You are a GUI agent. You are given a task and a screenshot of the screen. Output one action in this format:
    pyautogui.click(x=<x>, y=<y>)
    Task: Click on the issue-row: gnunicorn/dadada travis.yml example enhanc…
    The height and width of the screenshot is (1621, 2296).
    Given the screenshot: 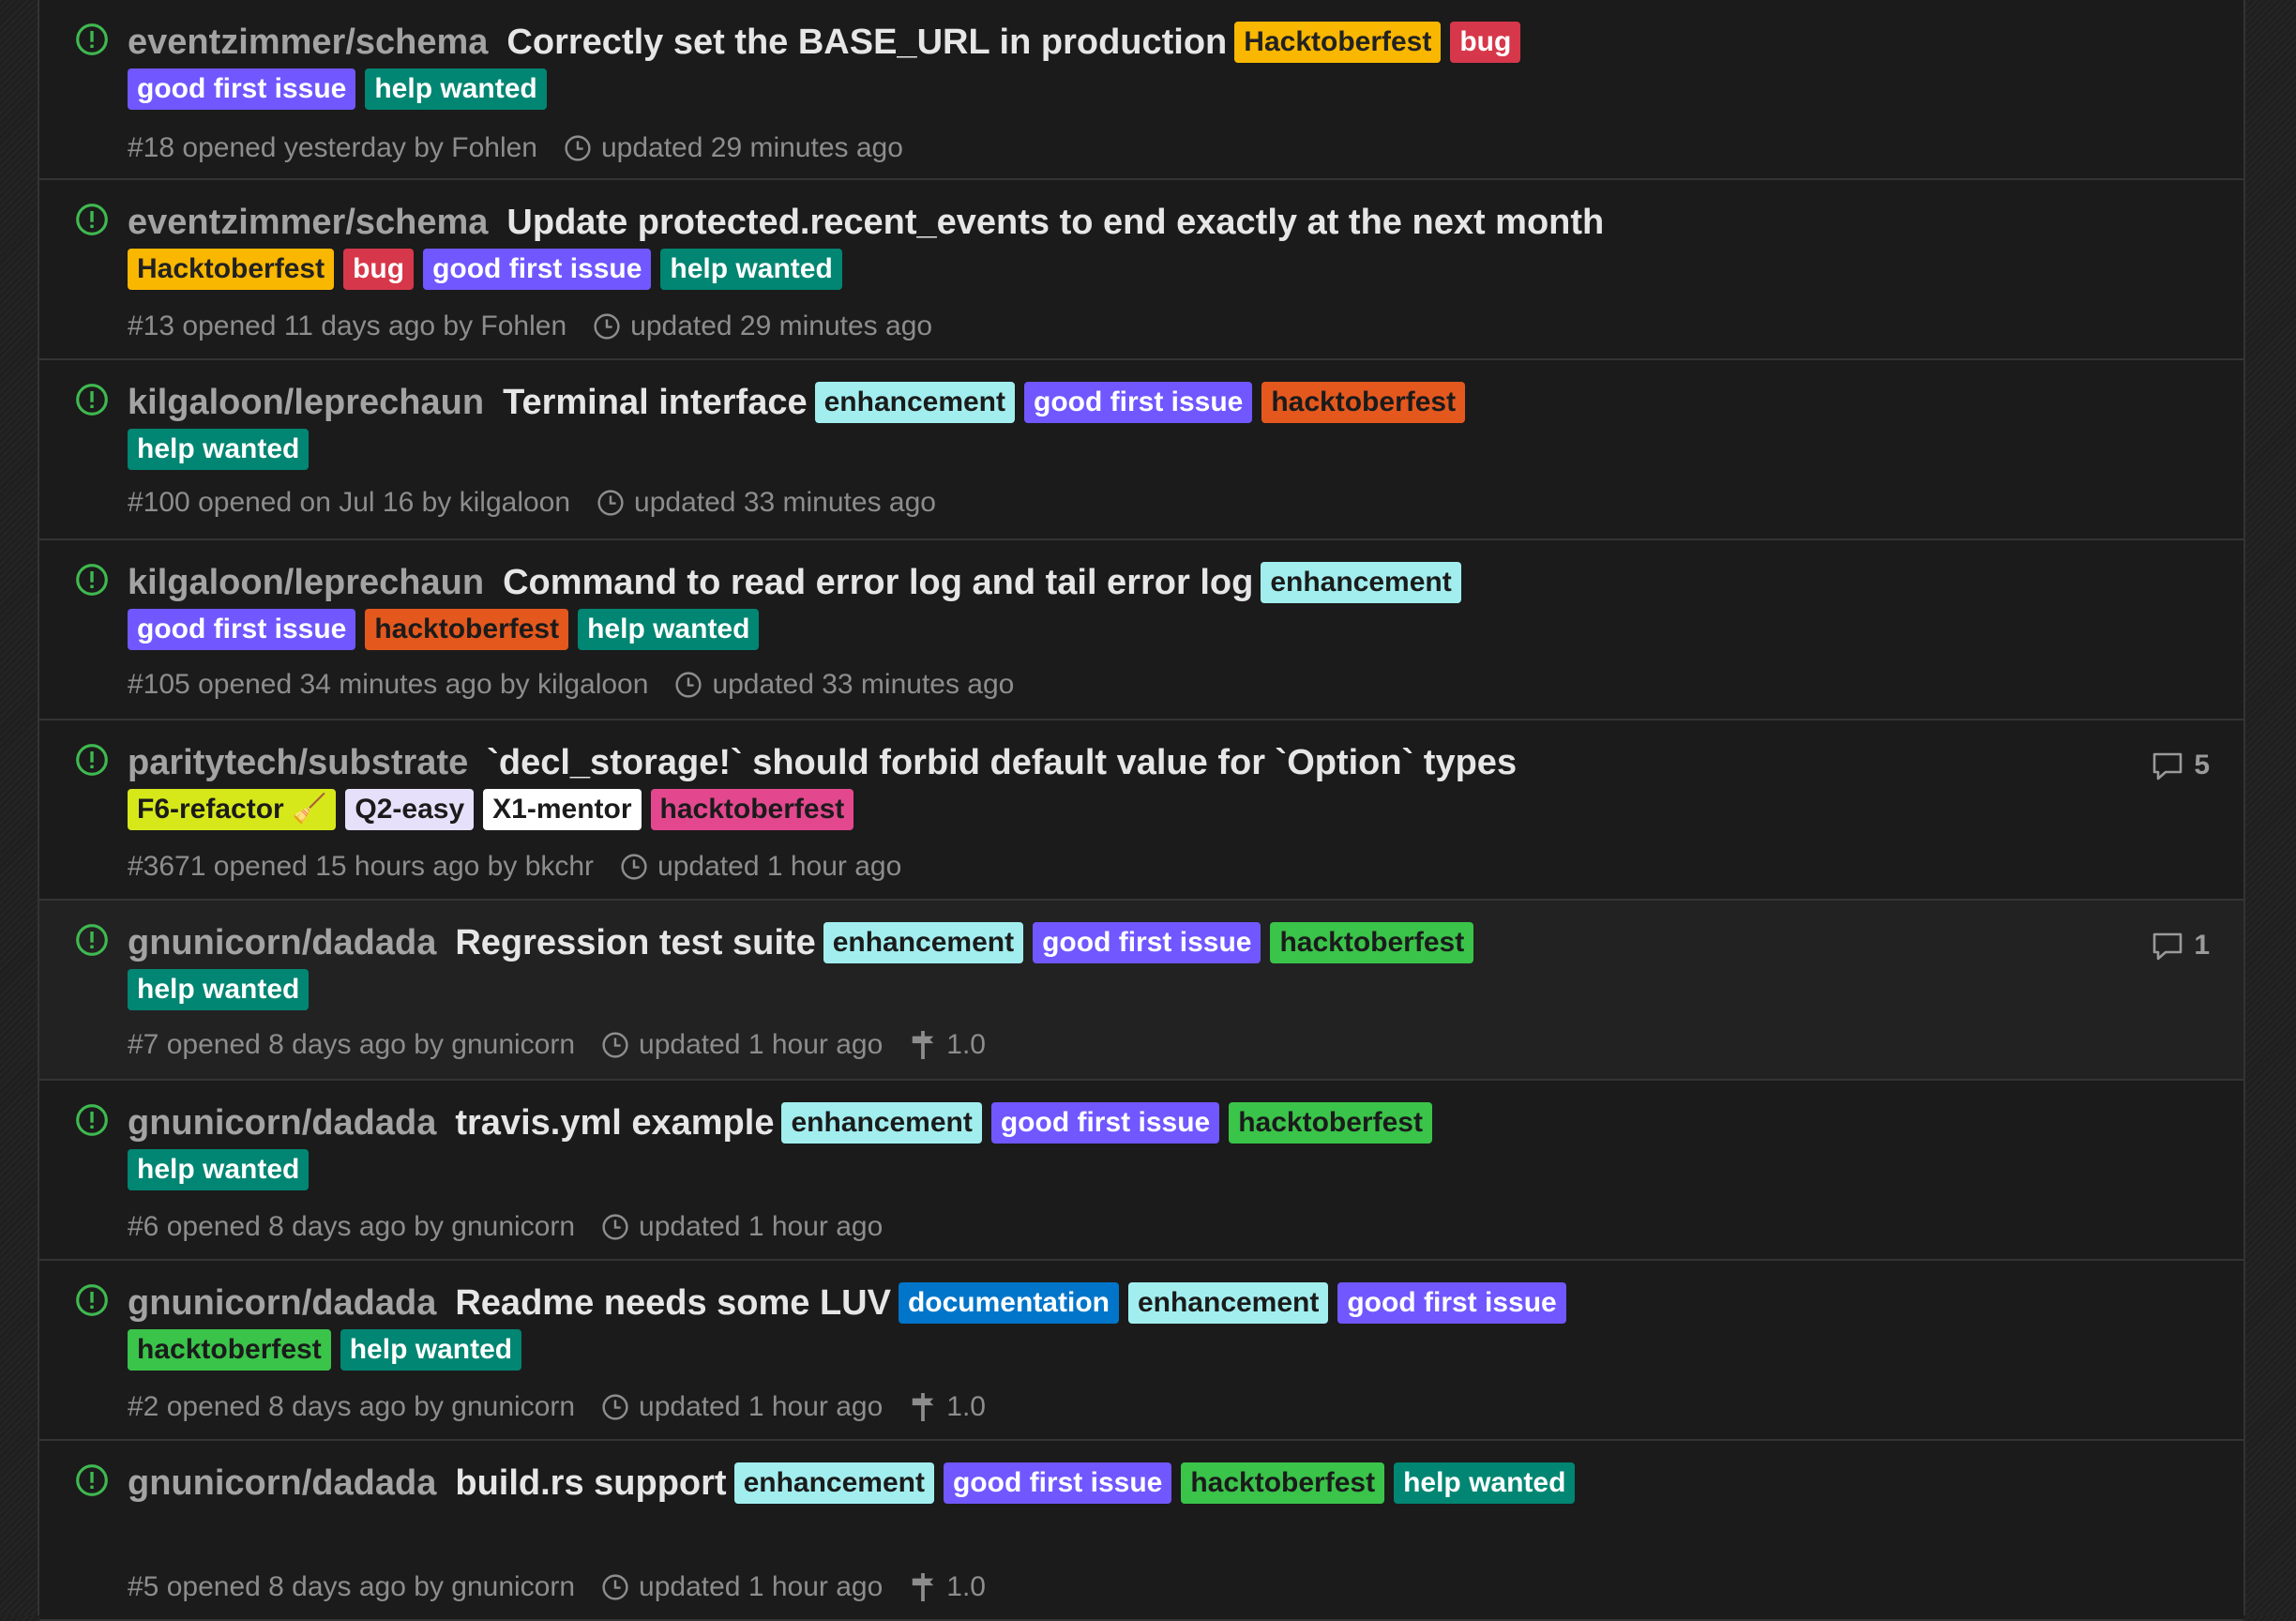 What is the action you would take?
    pyautogui.click(x=1141, y=1171)
    